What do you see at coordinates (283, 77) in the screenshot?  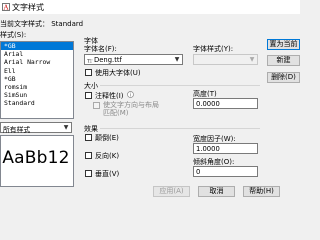 I see `delete-style-button: 删除(D)` at bounding box center [283, 77].